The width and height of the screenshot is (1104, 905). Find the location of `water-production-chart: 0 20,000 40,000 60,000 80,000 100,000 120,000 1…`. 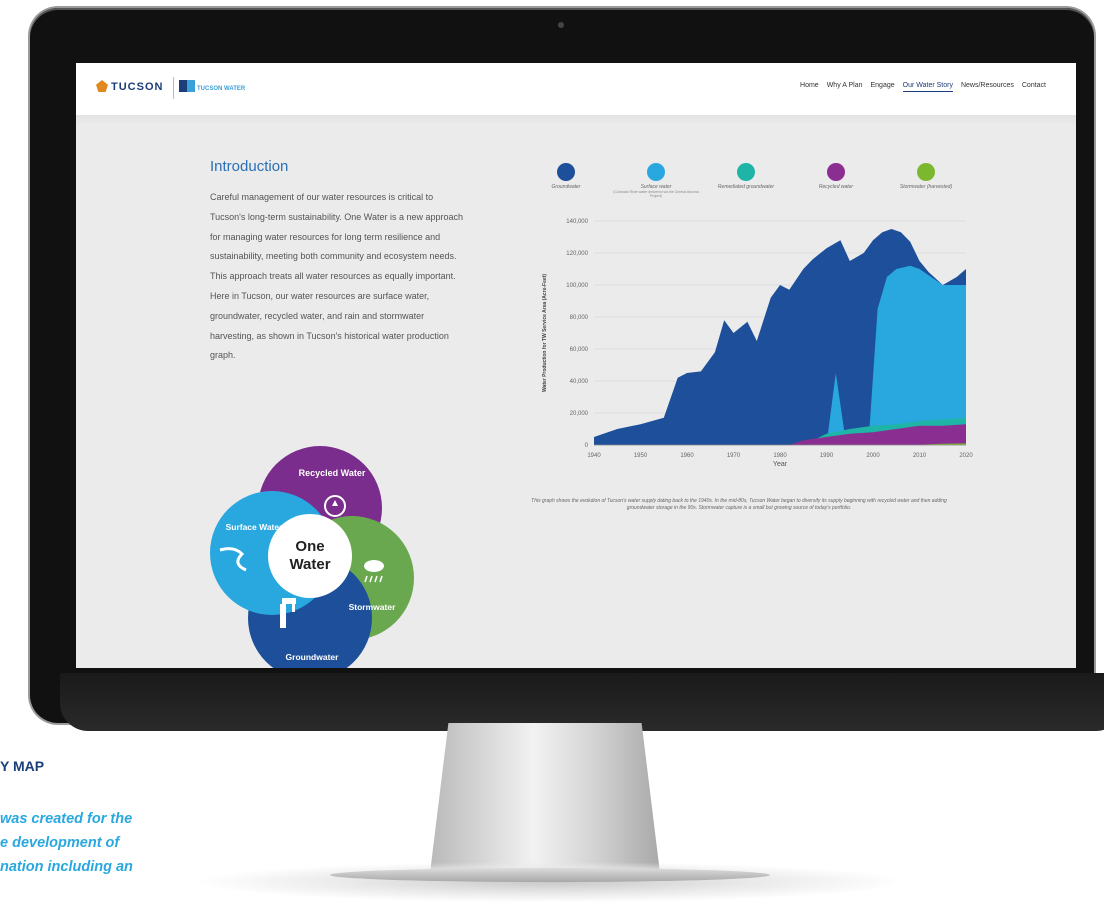

water-production-chart: 0 20,000 40,000 60,000 80,000 100,000 120,000 1… is located at coordinates (757, 343).